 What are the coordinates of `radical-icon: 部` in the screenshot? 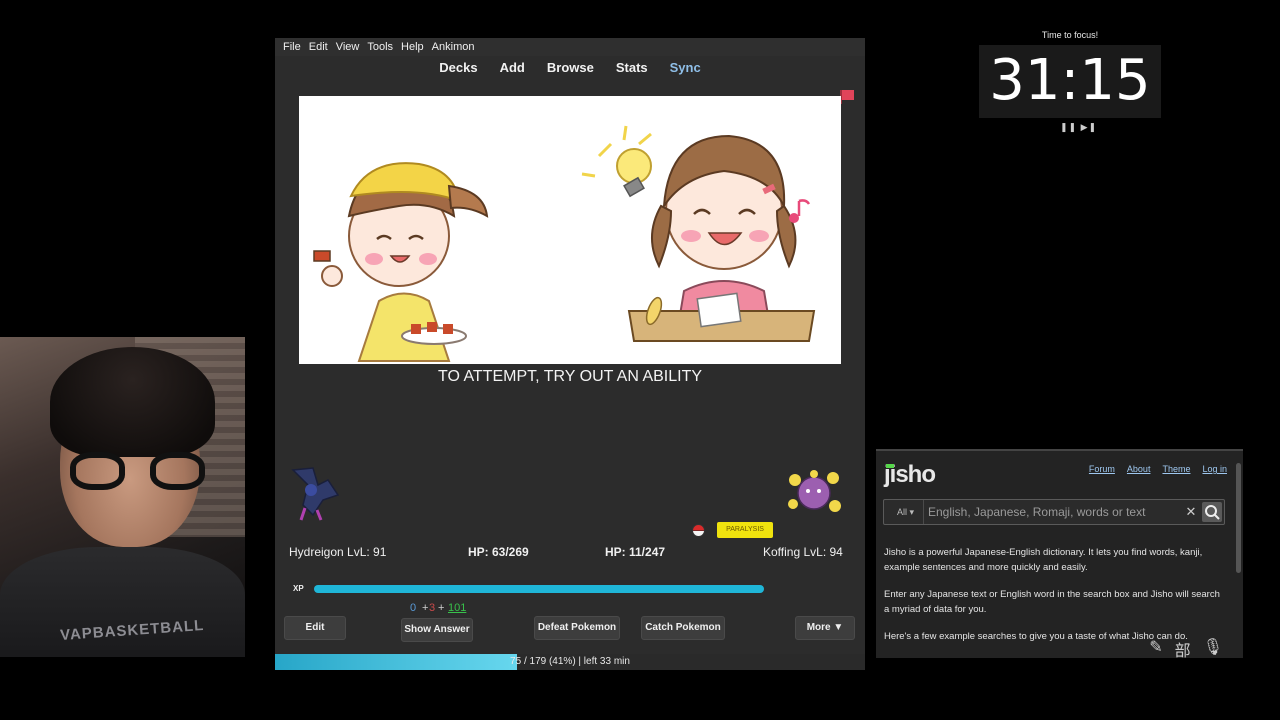 It's located at (1183, 649).